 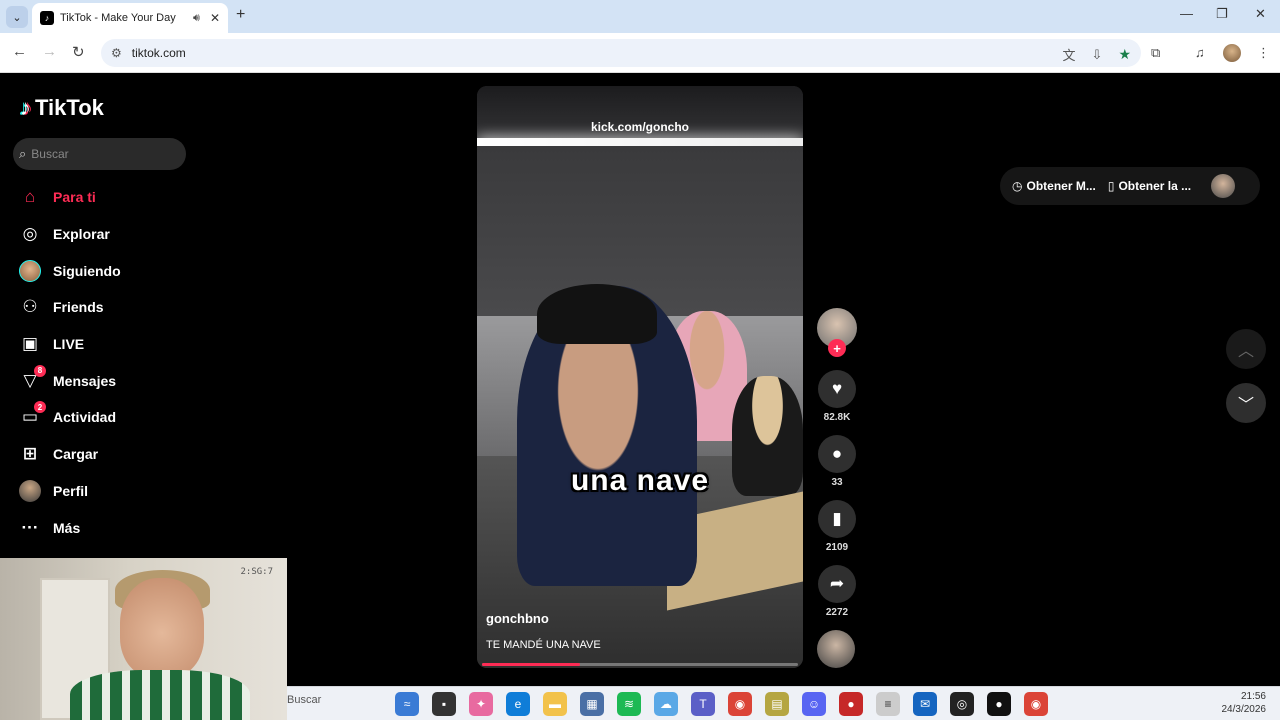 What do you see at coordinates (481, 704) in the screenshot?
I see `copilot-icon: ✦` at bounding box center [481, 704].